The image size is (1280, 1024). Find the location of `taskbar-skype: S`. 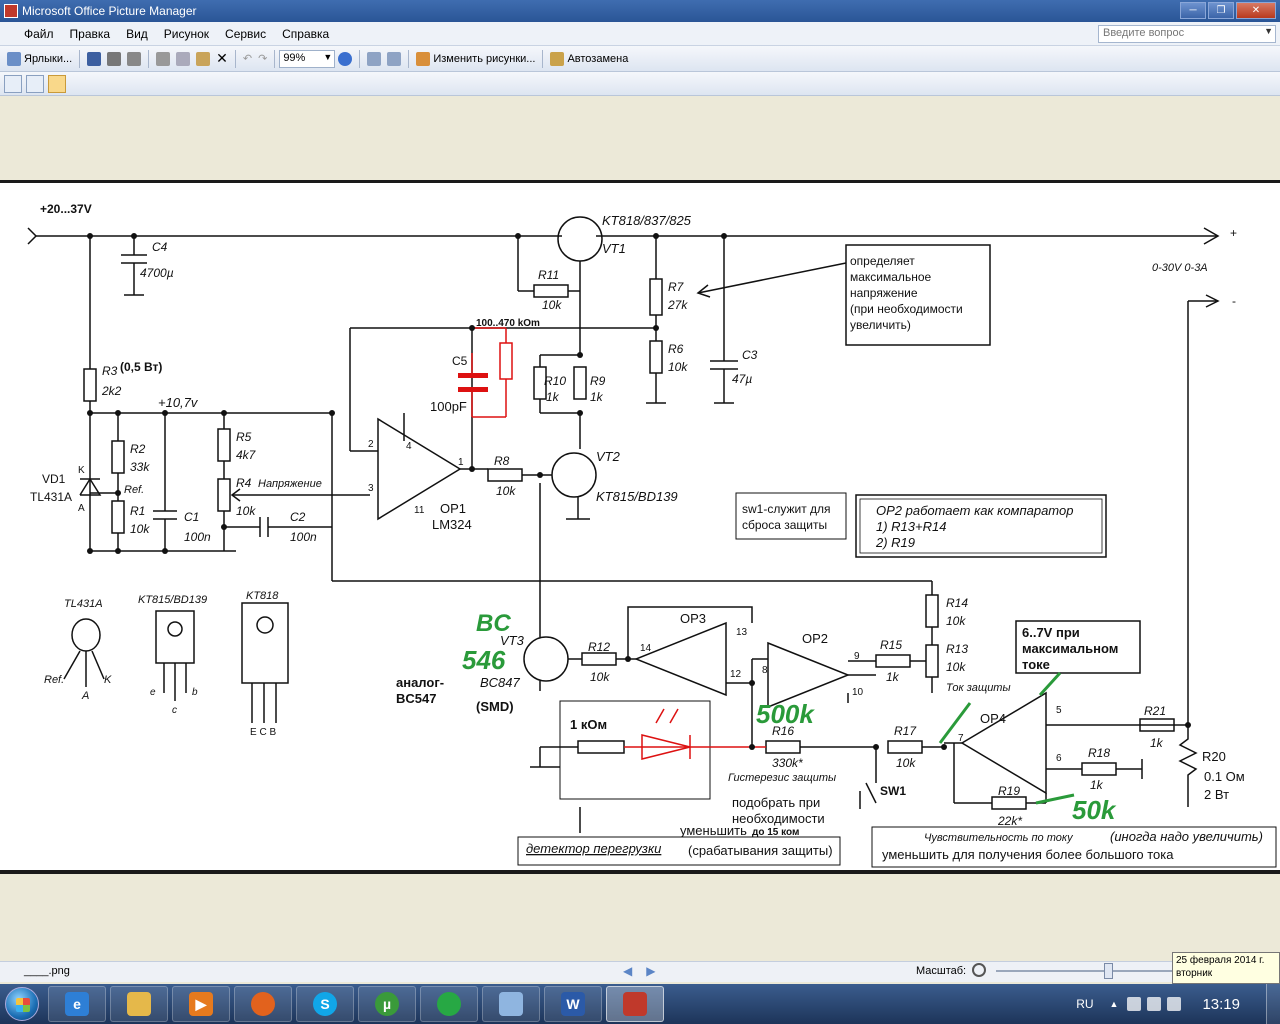

taskbar-skype: S is located at coordinates (325, 1004).